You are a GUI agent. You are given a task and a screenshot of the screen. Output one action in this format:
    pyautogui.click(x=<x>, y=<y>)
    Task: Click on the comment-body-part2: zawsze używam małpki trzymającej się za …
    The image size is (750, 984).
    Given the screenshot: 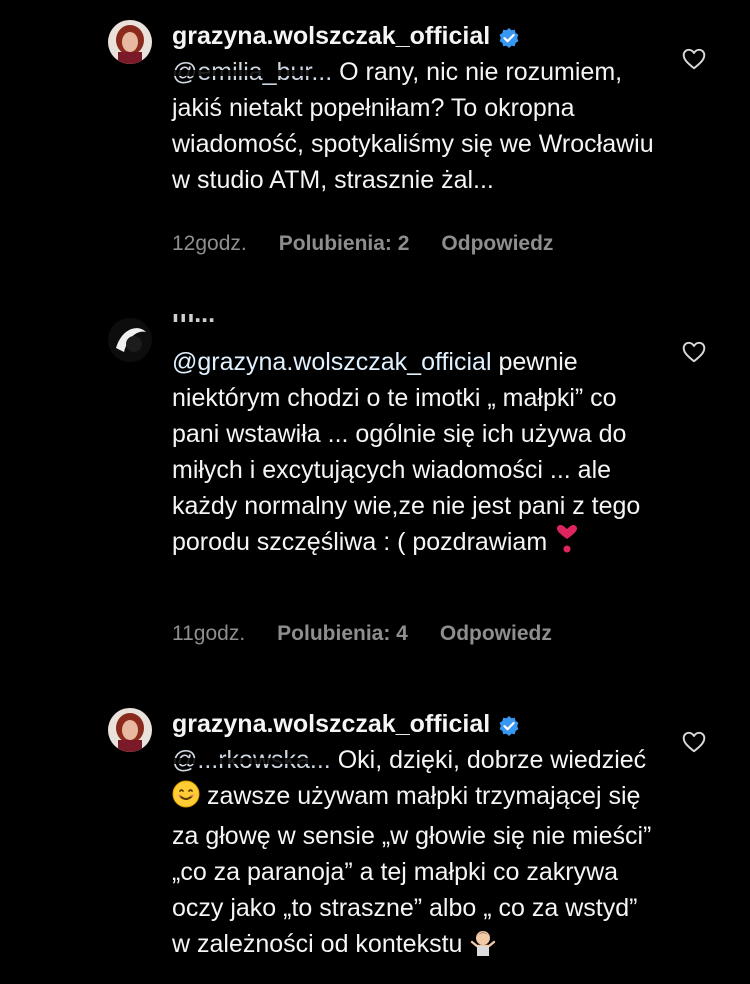 What is the action you would take?
    pyautogui.click(x=412, y=870)
    